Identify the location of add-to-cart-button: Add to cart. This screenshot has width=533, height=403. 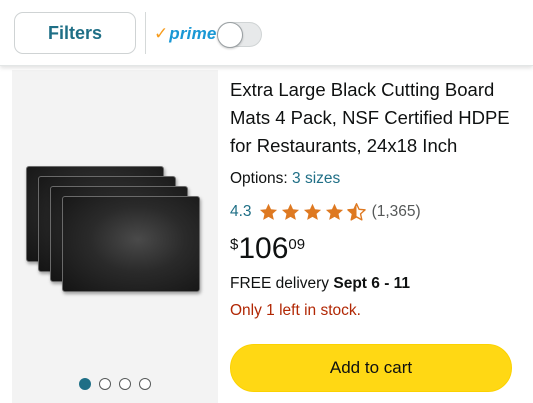
(371, 368).